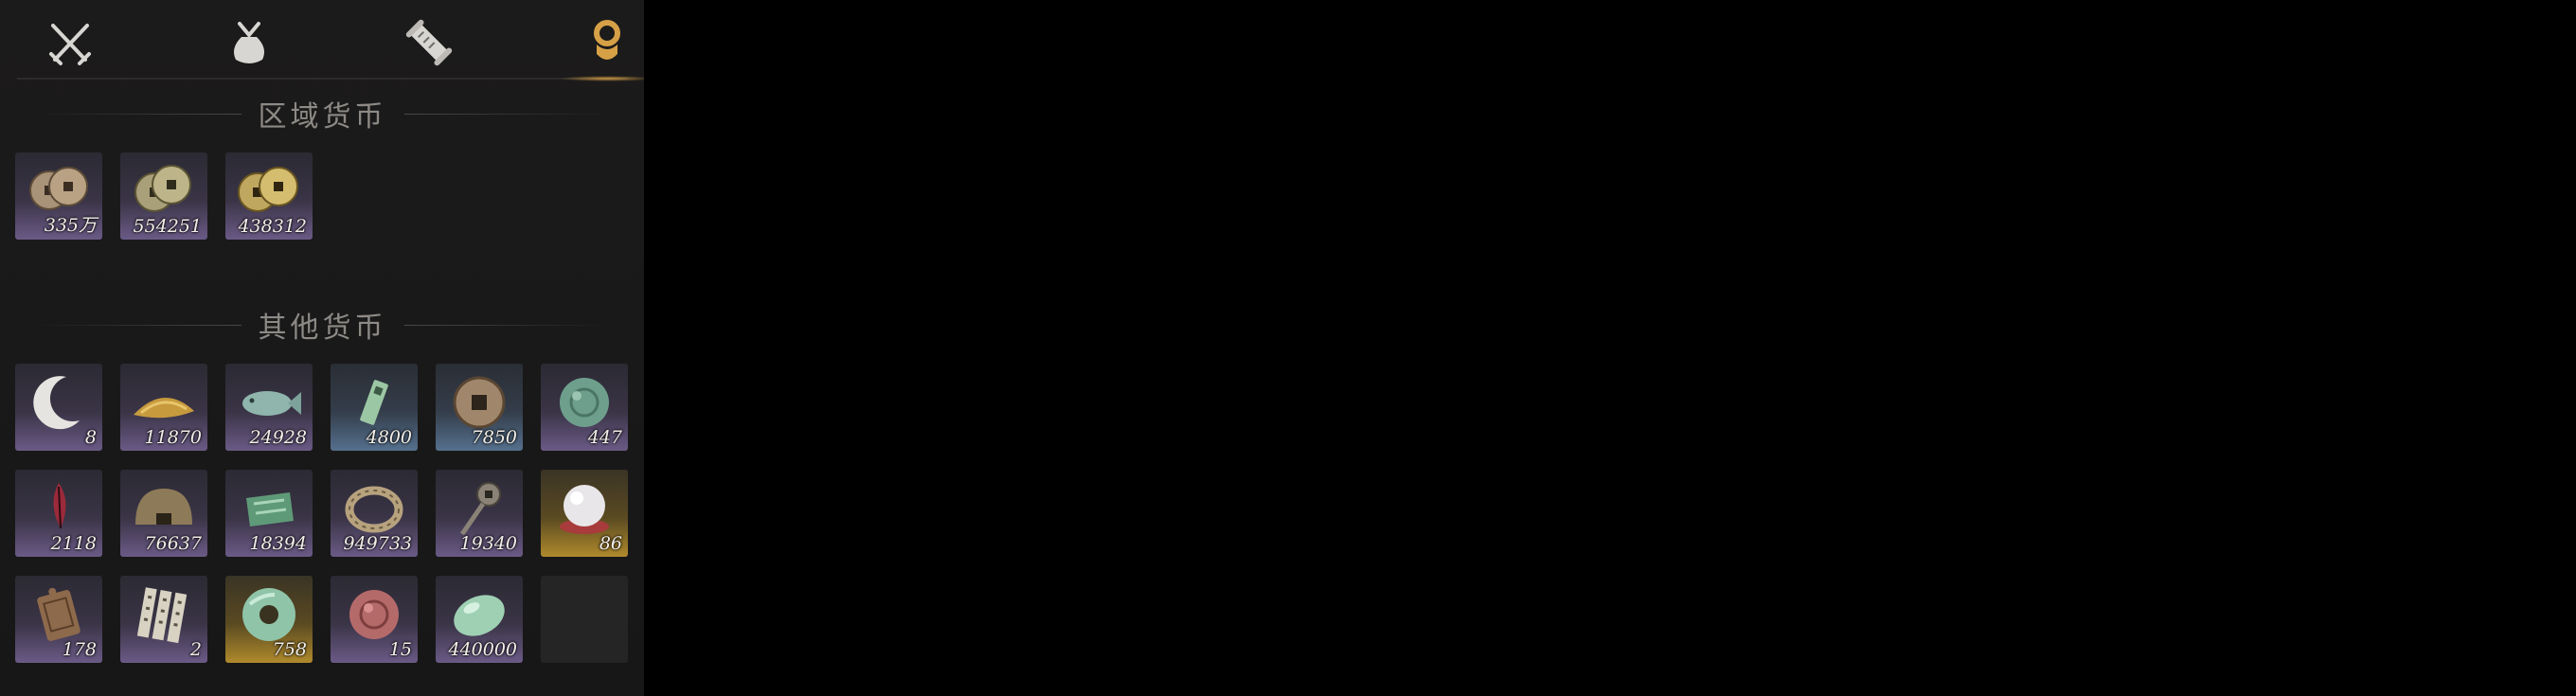 The height and width of the screenshot is (696, 2576). Describe the element at coordinates (602, 79) in the screenshot. I see `active-tab-indicator` at that location.